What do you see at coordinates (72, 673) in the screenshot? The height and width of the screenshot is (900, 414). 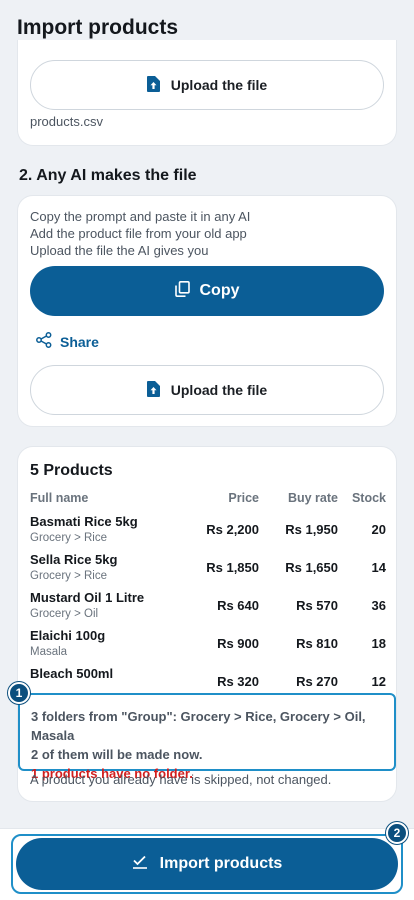 I see `product-name: Bleach 500ml` at bounding box center [72, 673].